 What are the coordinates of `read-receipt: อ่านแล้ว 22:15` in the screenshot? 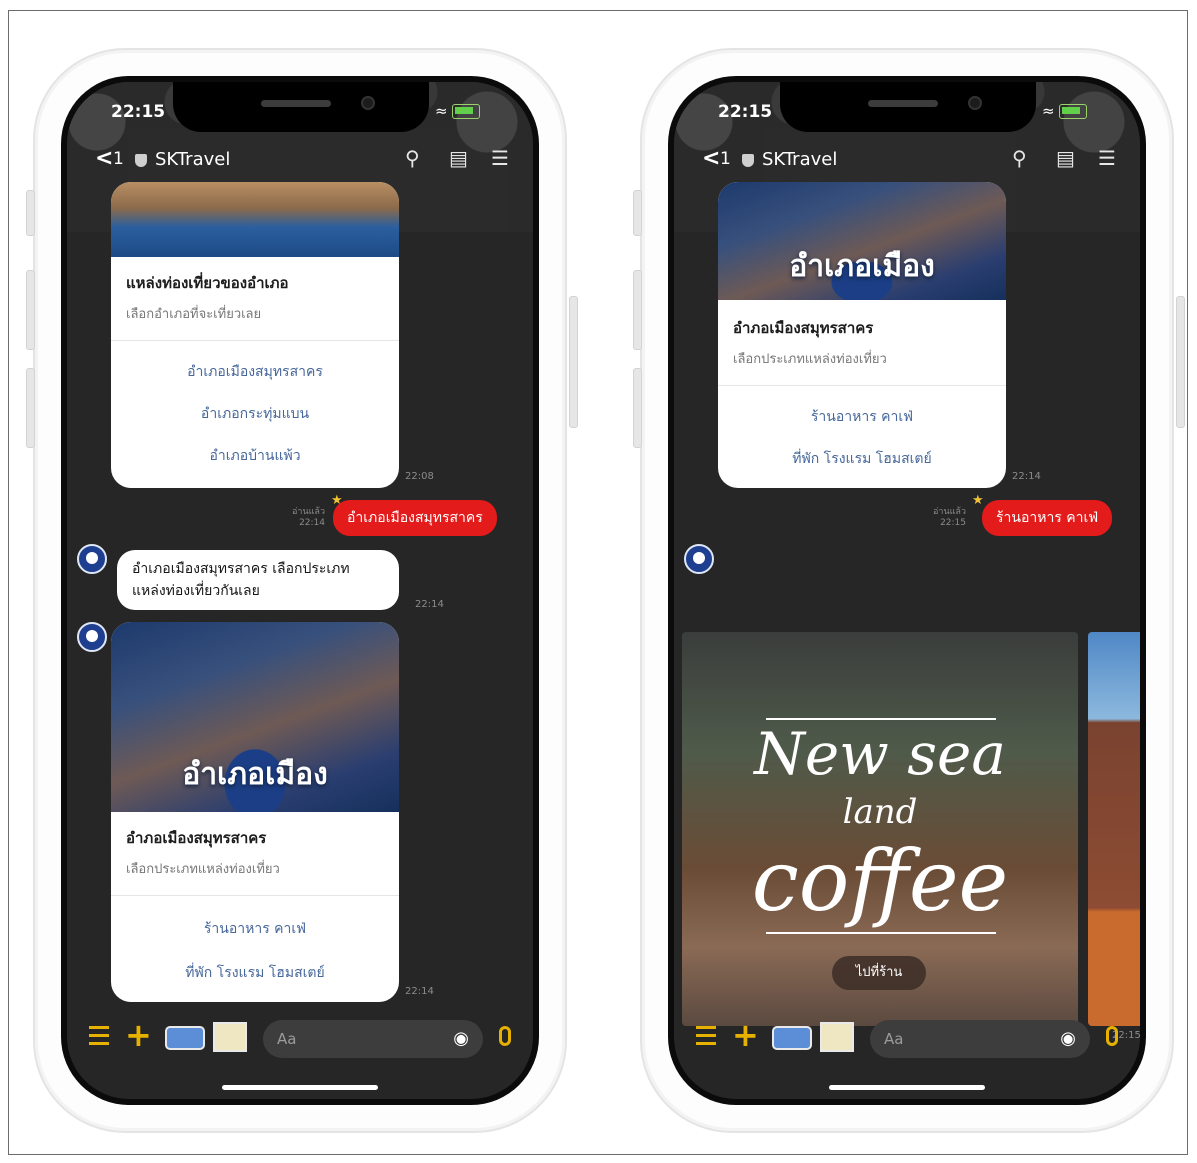 It's located at (942, 518).